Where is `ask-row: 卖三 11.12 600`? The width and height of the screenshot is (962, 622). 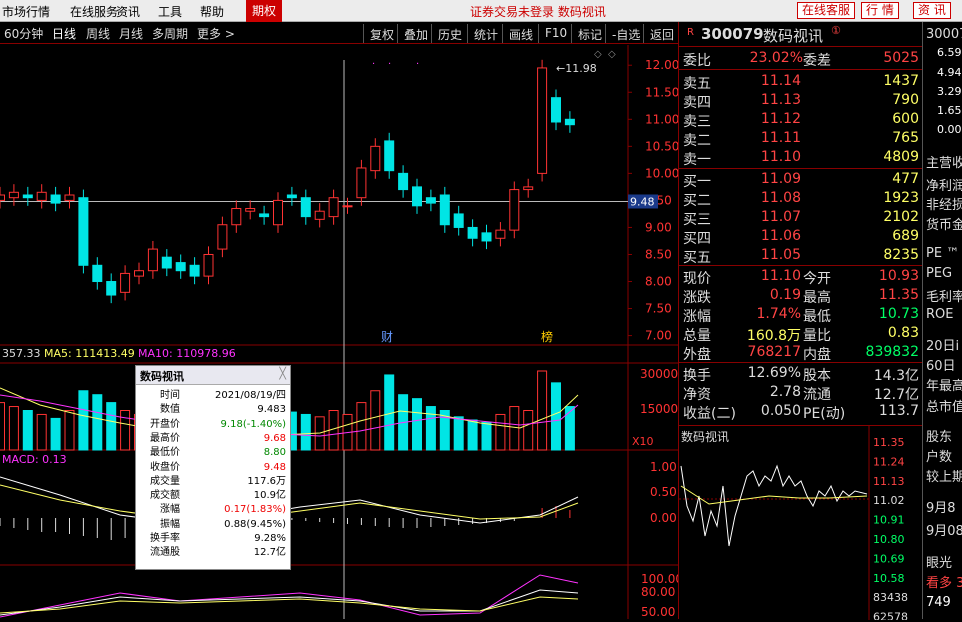
ask-row: 卖三 11.12 600 is located at coordinates (801, 120).